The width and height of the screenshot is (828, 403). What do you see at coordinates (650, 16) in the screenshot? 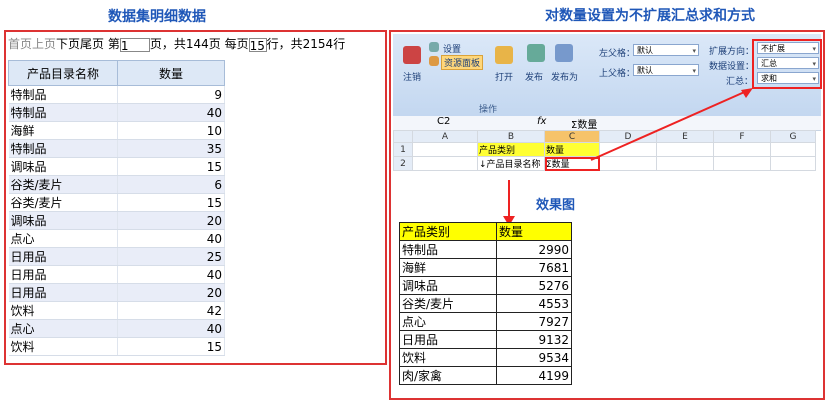
I see `right-title: 对数量设置为不扩展汇总求和方式` at bounding box center [650, 16].